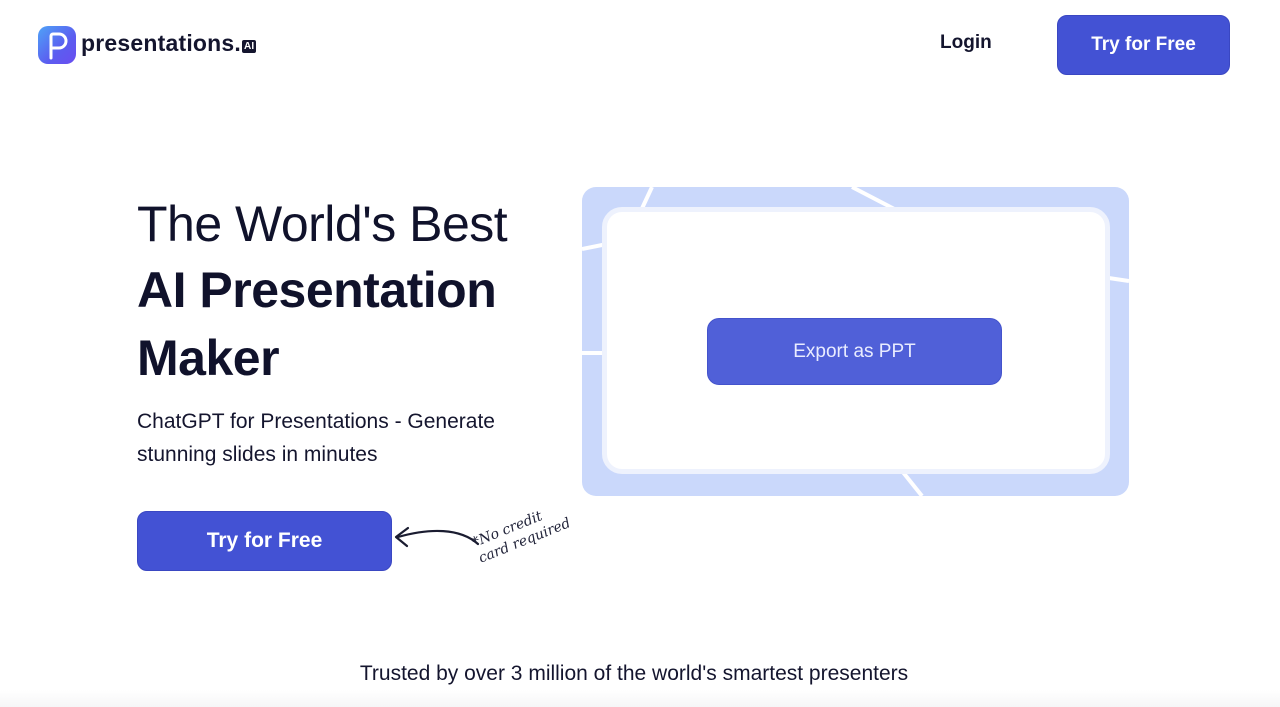  I want to click on logo-ai-badge: AI, so click(249, 46).